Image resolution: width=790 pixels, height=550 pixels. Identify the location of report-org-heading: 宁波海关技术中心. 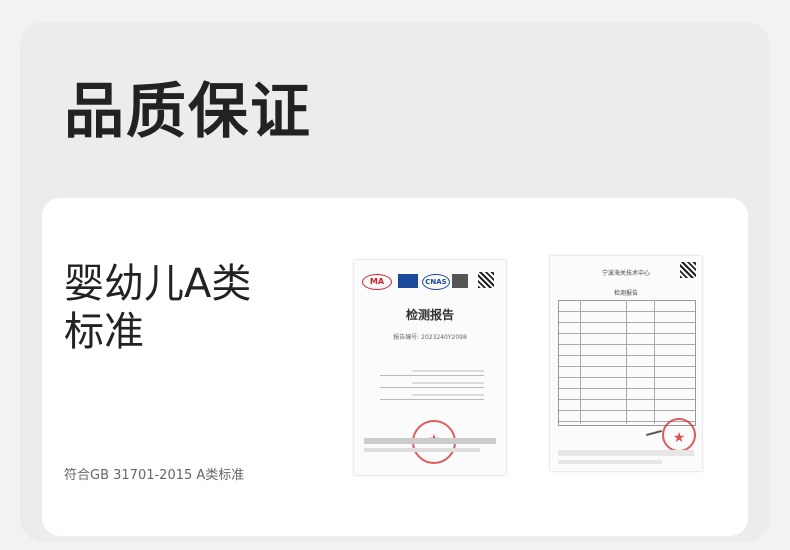
(625, 273).